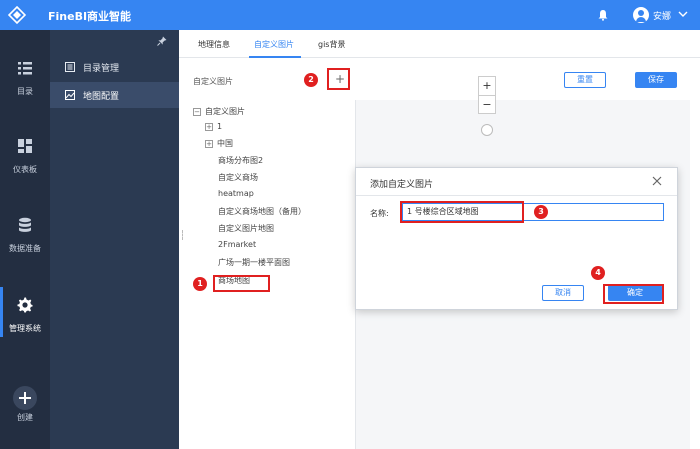 This screenshot has height=449, width=700. Describe the element at coordinates (214, 44) in the screenshot. I see `tab-geo-info: 地理信息` at that location.